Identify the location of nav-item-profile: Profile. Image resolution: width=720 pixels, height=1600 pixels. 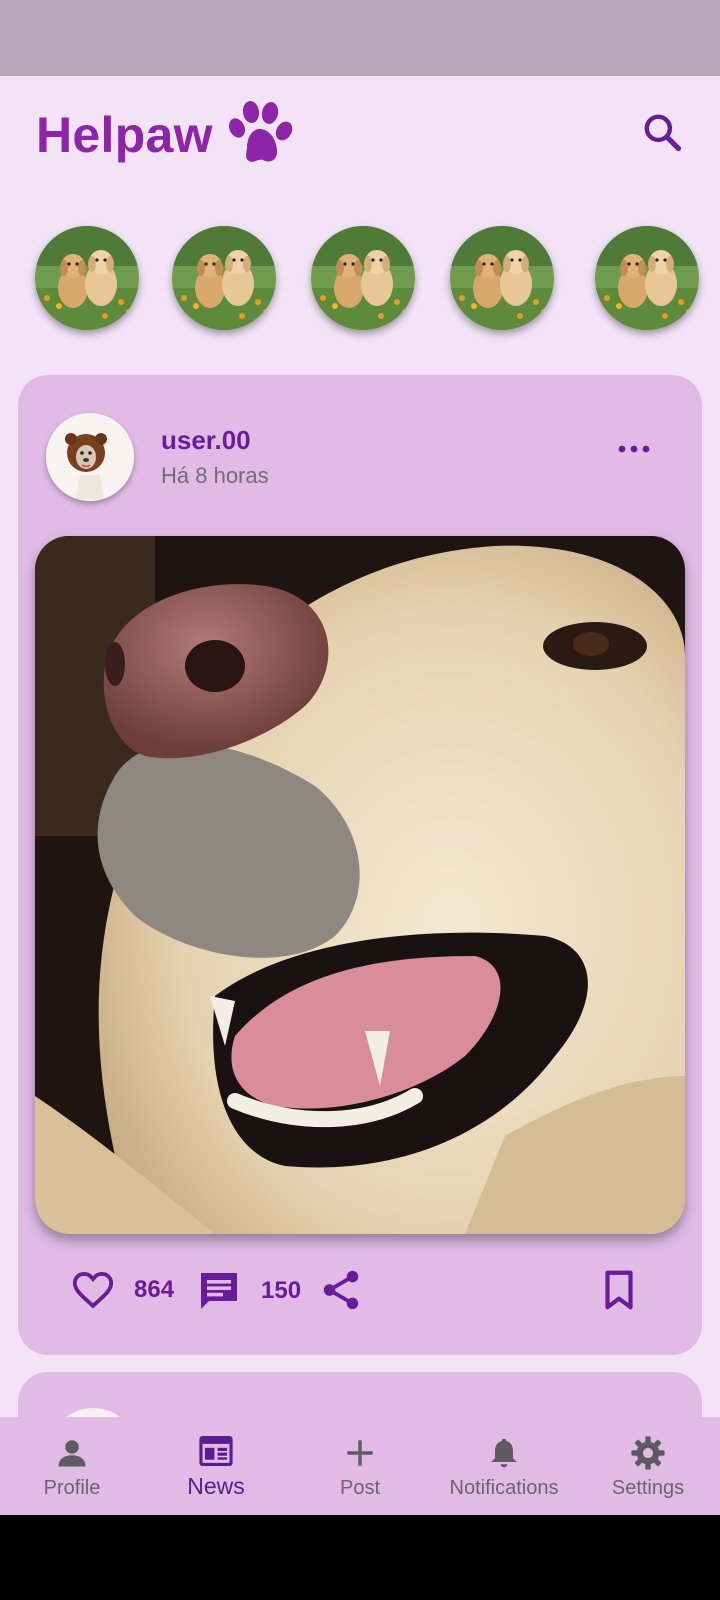
(72, 1466).